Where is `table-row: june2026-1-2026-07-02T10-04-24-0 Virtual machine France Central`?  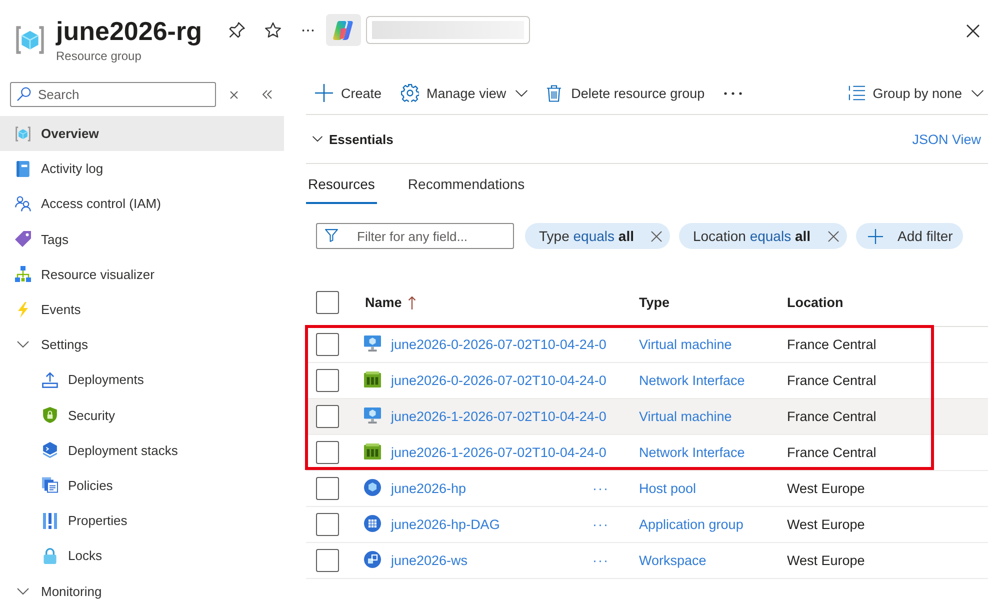 table-row: june2026-1-2026-07-02T10-04-24-0 Virtual machine France Central is located at coordinates (647, 417).